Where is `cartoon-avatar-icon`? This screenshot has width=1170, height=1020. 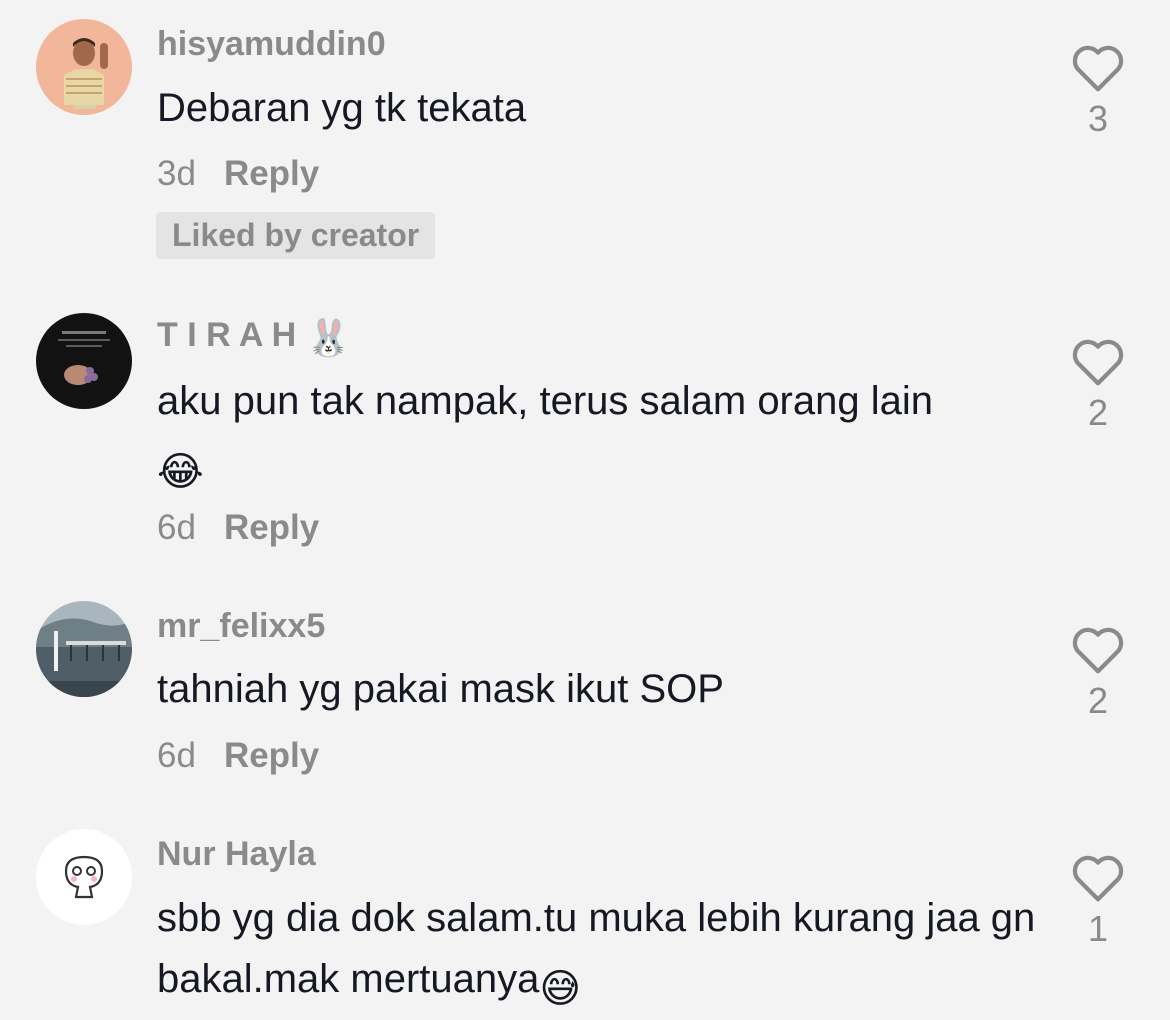 cartoon-avatar-icon is located at coordinates (84, 877).